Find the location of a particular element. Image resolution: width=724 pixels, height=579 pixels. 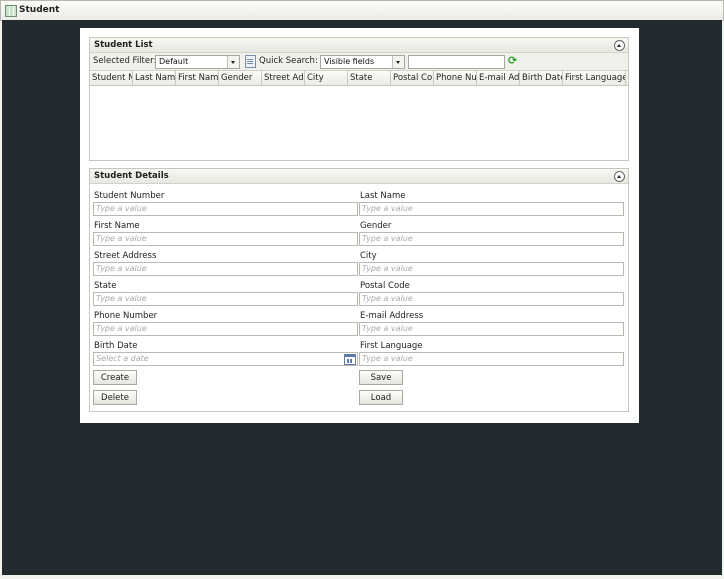

student-number-input is located at coordinates (224, 208).